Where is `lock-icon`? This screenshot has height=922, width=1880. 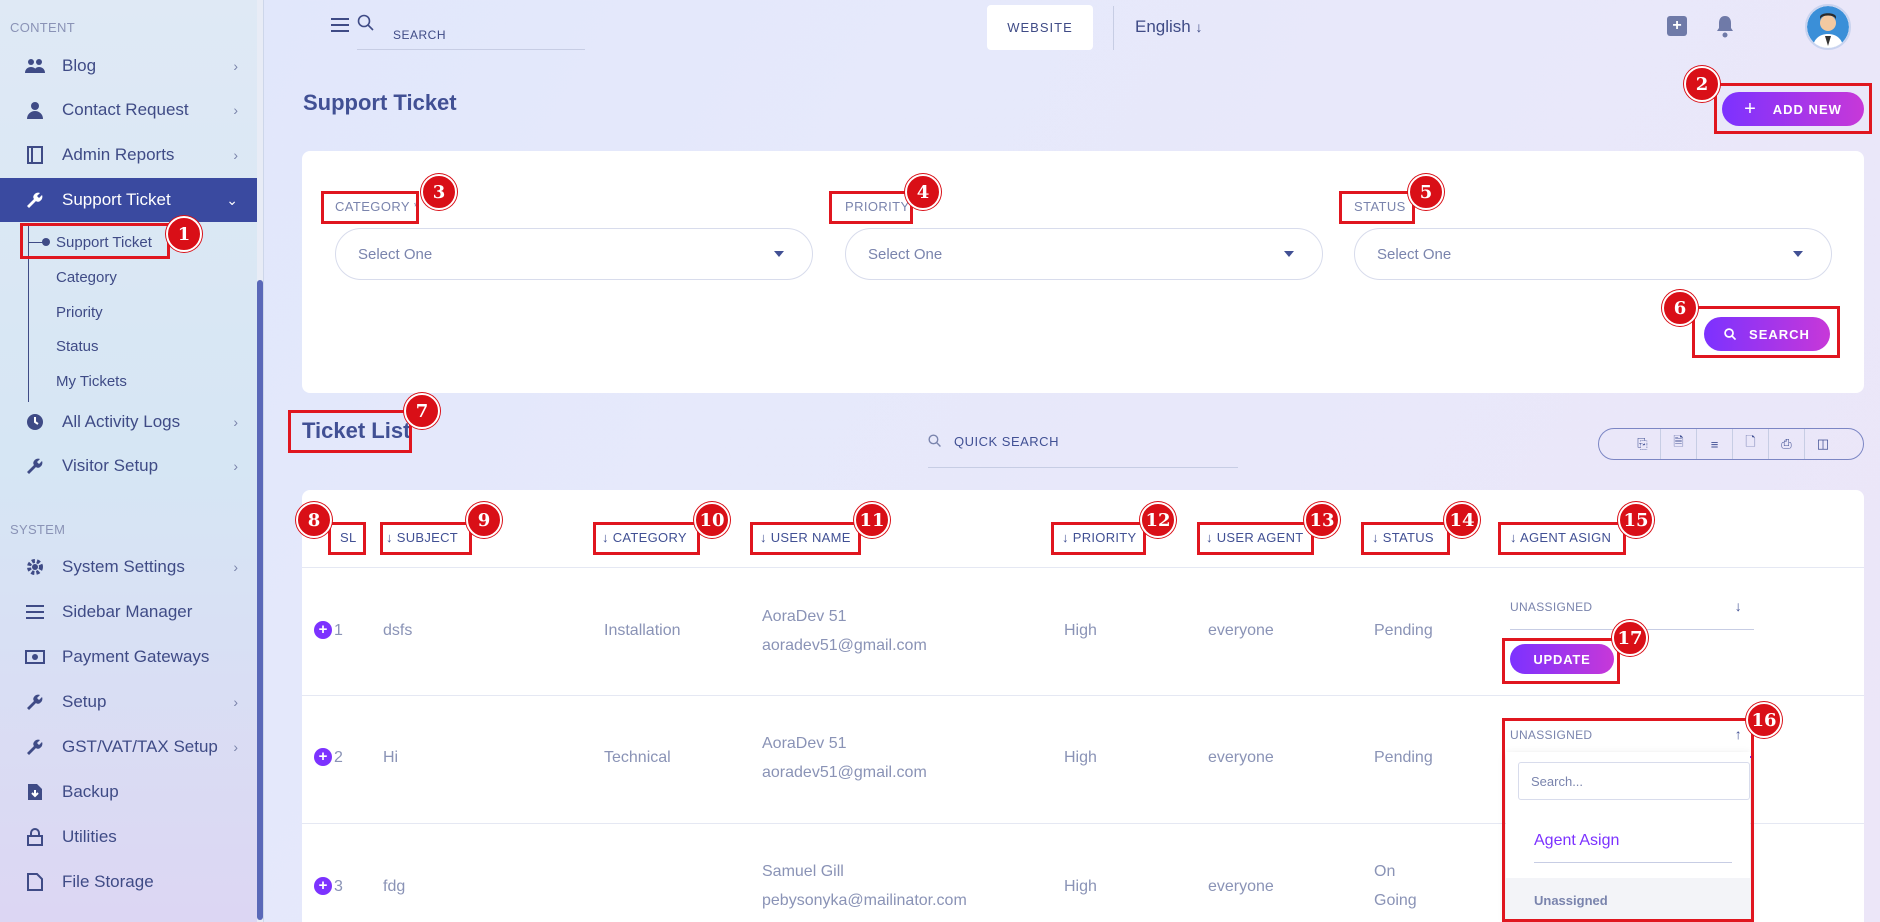
lock-icon is located at coordinates (35, 837).